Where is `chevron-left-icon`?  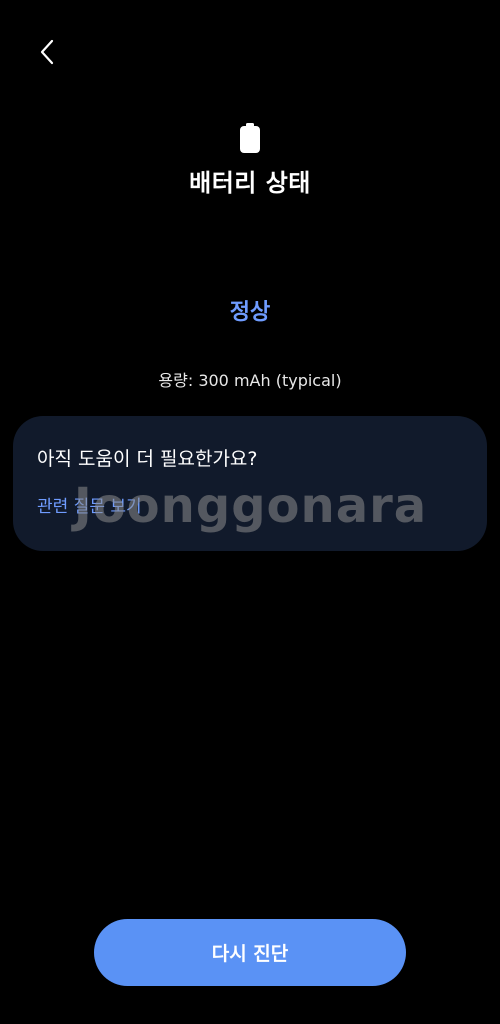
chevron-left-icon is located at coordinates (47, 52).